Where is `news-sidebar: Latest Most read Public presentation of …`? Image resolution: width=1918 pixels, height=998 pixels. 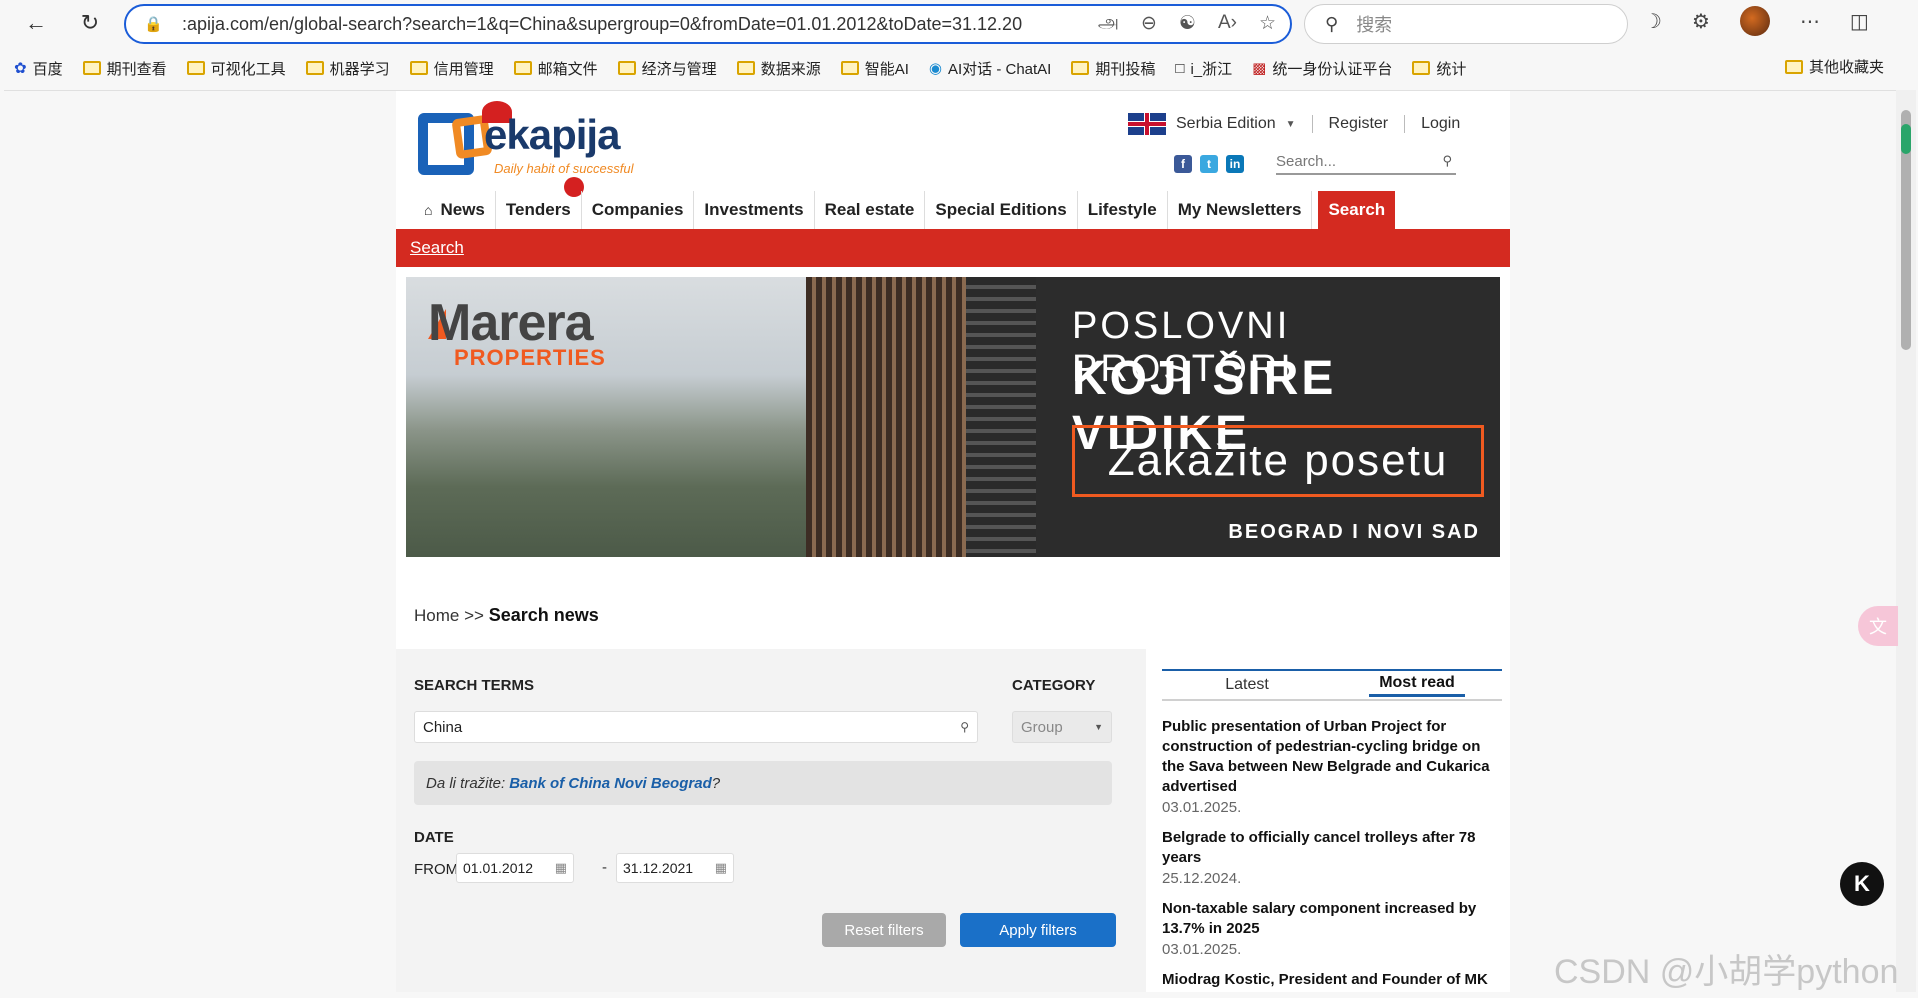
news-sidebar: Latest Most read Public presentation of … is located at coordinates (1332, 820).